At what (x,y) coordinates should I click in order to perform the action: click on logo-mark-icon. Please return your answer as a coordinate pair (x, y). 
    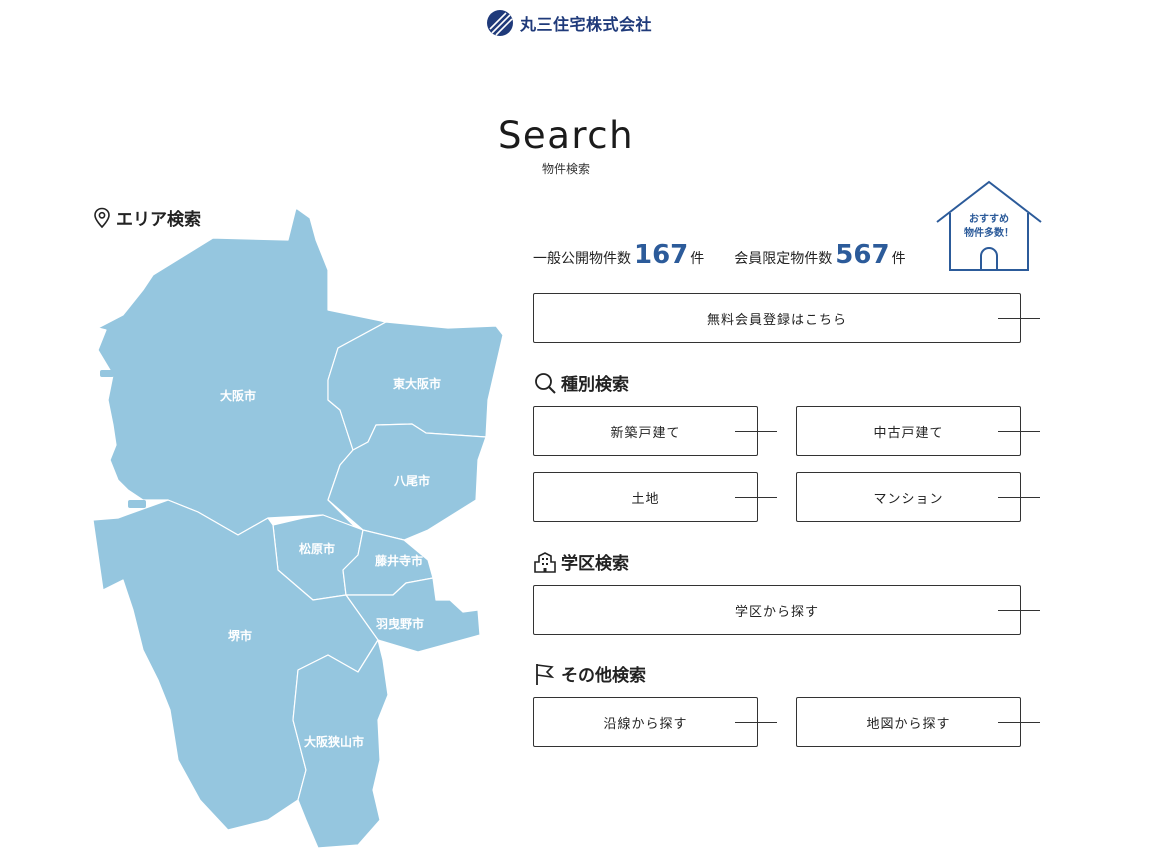
    Looking at the image, I should click on (500, 23).